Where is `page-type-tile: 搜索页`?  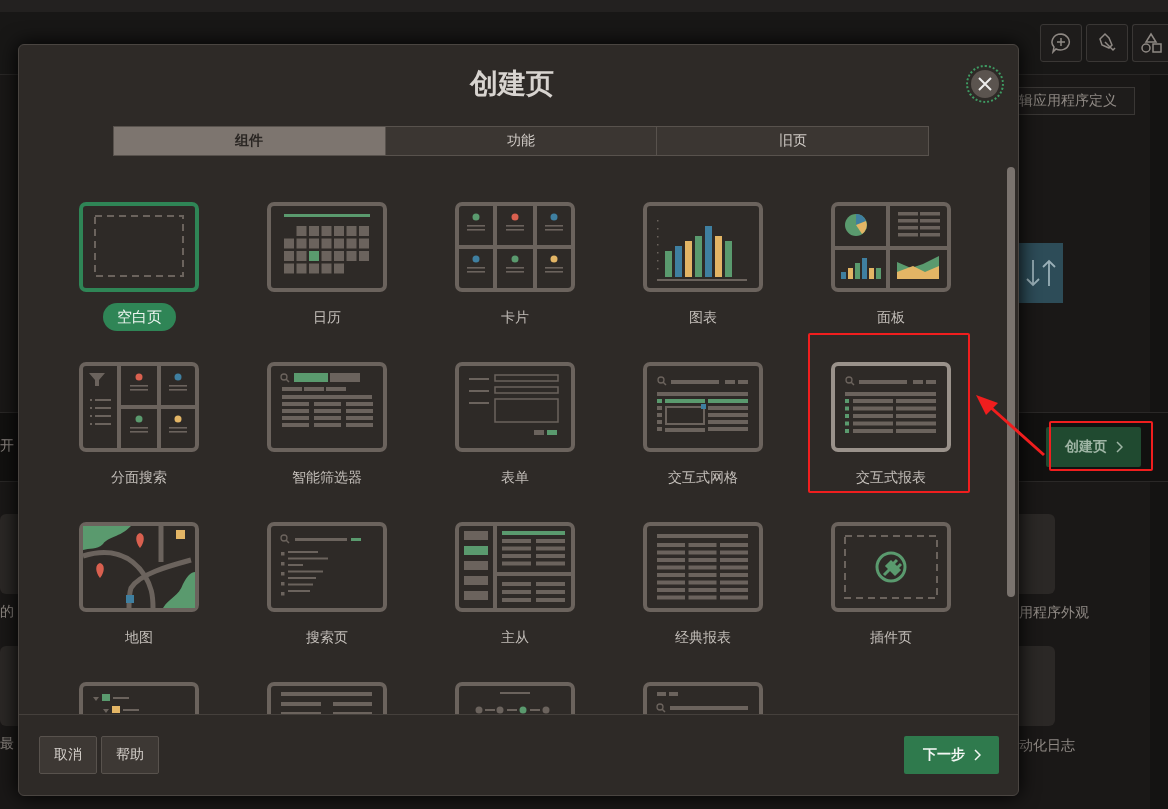
page-type-tile: 搜索页 is located at coordinates (327, 586).